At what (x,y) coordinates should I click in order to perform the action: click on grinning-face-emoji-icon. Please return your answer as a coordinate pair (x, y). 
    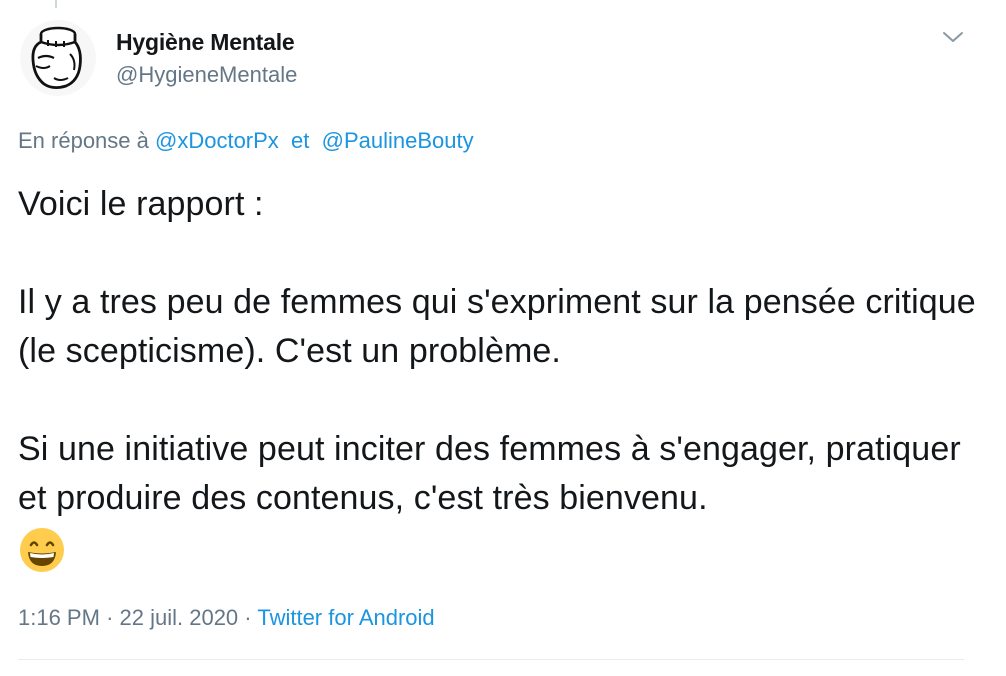
    Looking at the image, I should click on (42, 550).